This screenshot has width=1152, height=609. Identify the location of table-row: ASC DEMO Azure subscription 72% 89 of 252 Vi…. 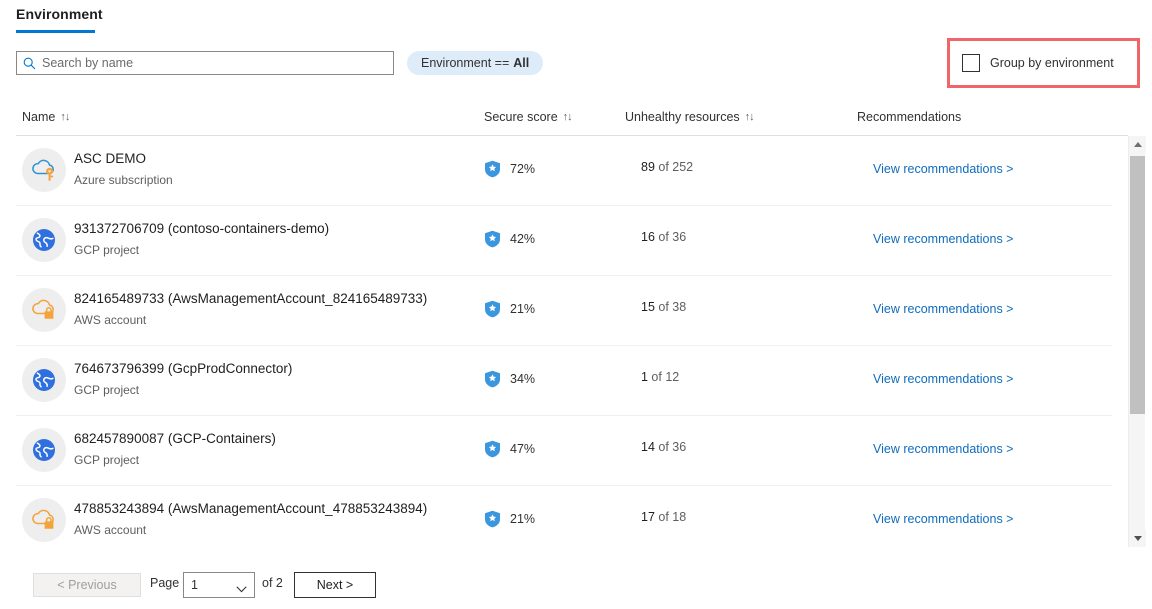
(564, 171).